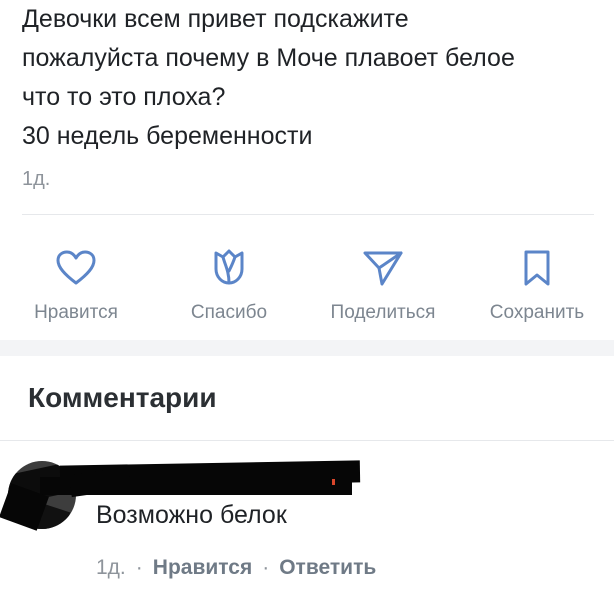 The height and width of the screenshot is (600, 614). Describe the element at coordinates (76, 312) in the screenshot. I see `like-label: Нравится` at that location.